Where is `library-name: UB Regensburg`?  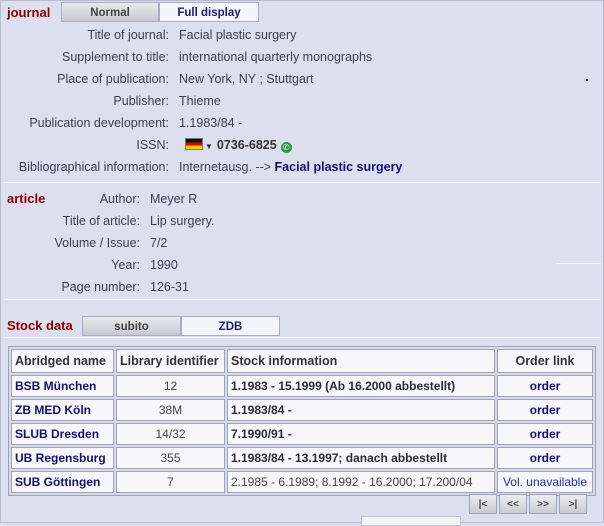 library-name: UB Regensburg is located at coordinates (62, 458).